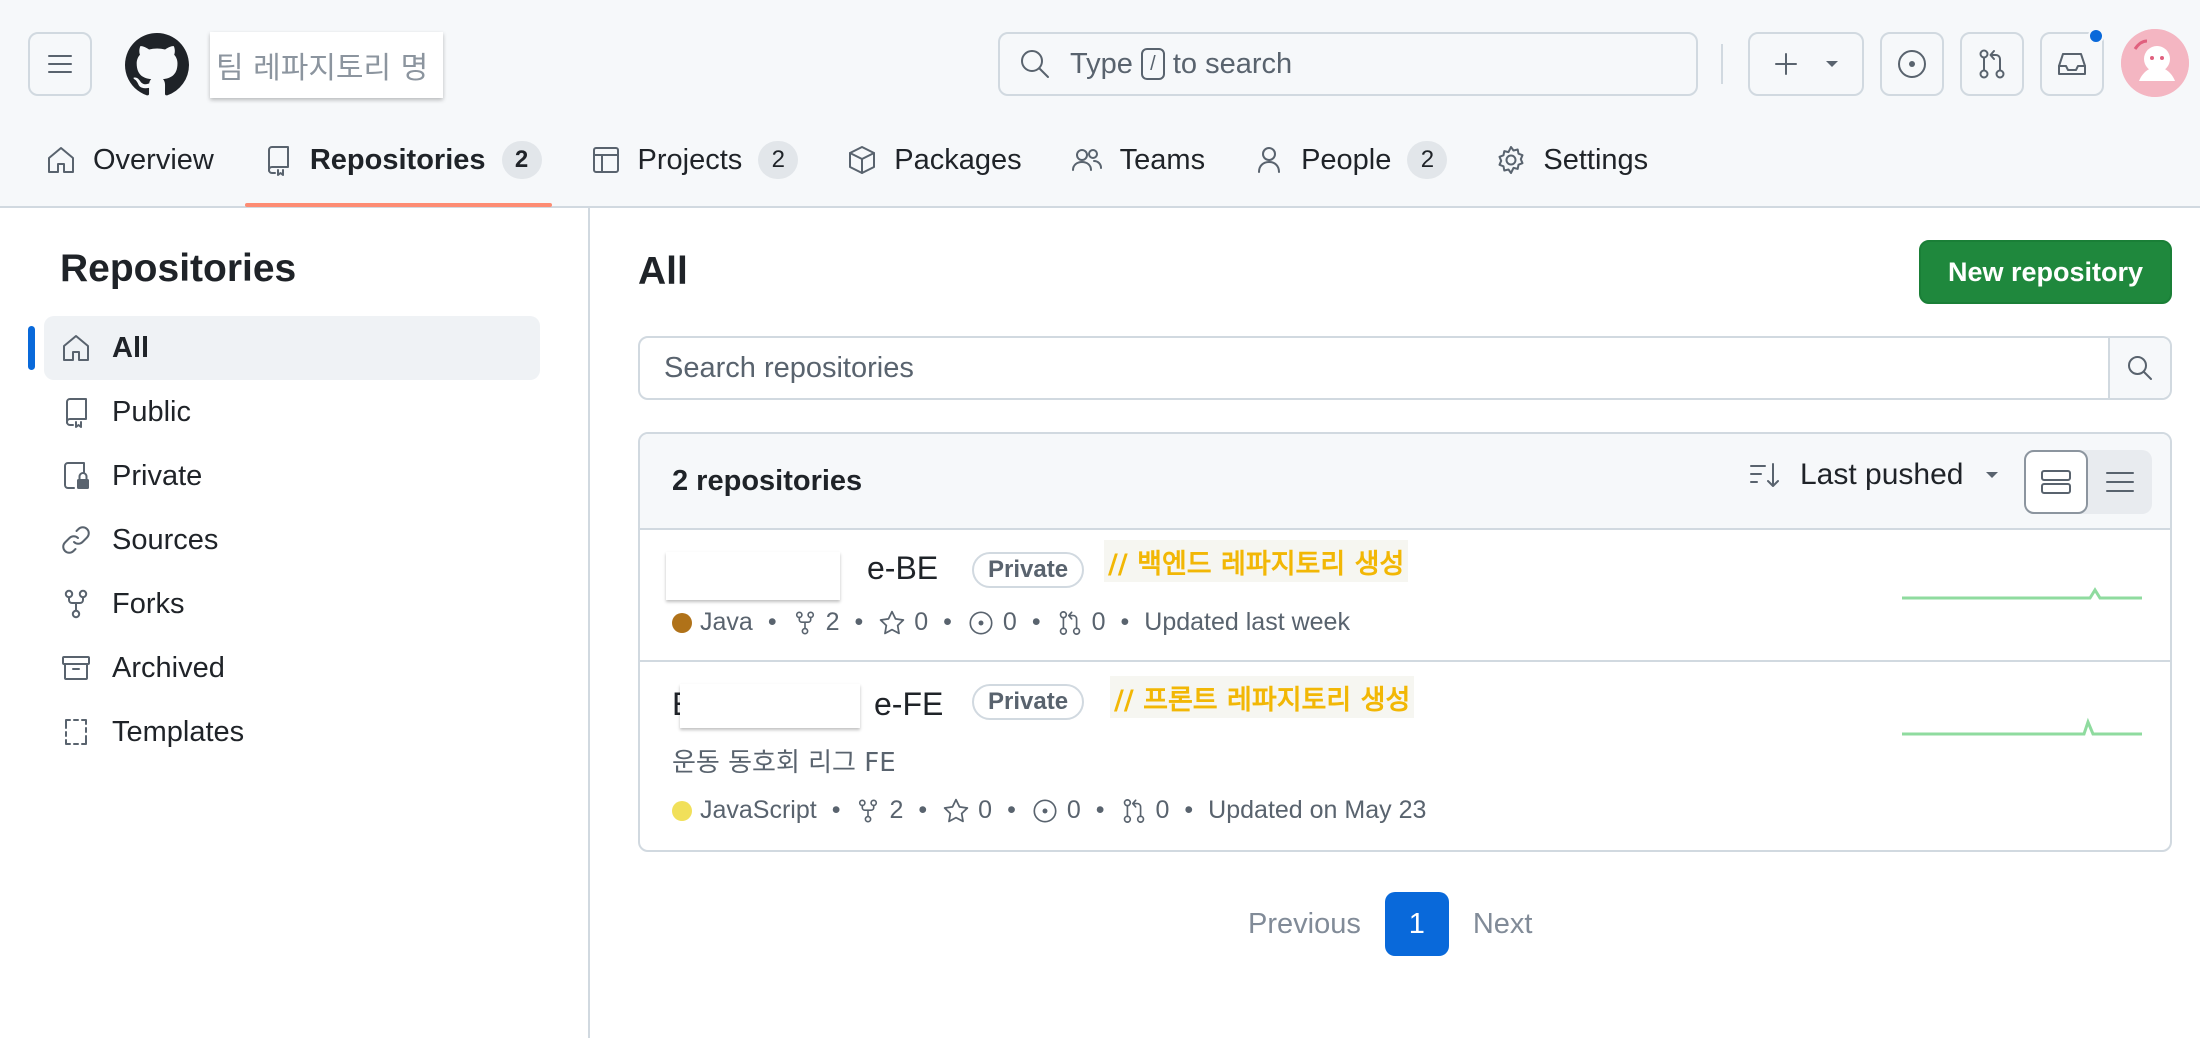  Describe the element at coordinates (292, 668) in the screenshot. I see `sidebar-item-archived: Archived` at that location.